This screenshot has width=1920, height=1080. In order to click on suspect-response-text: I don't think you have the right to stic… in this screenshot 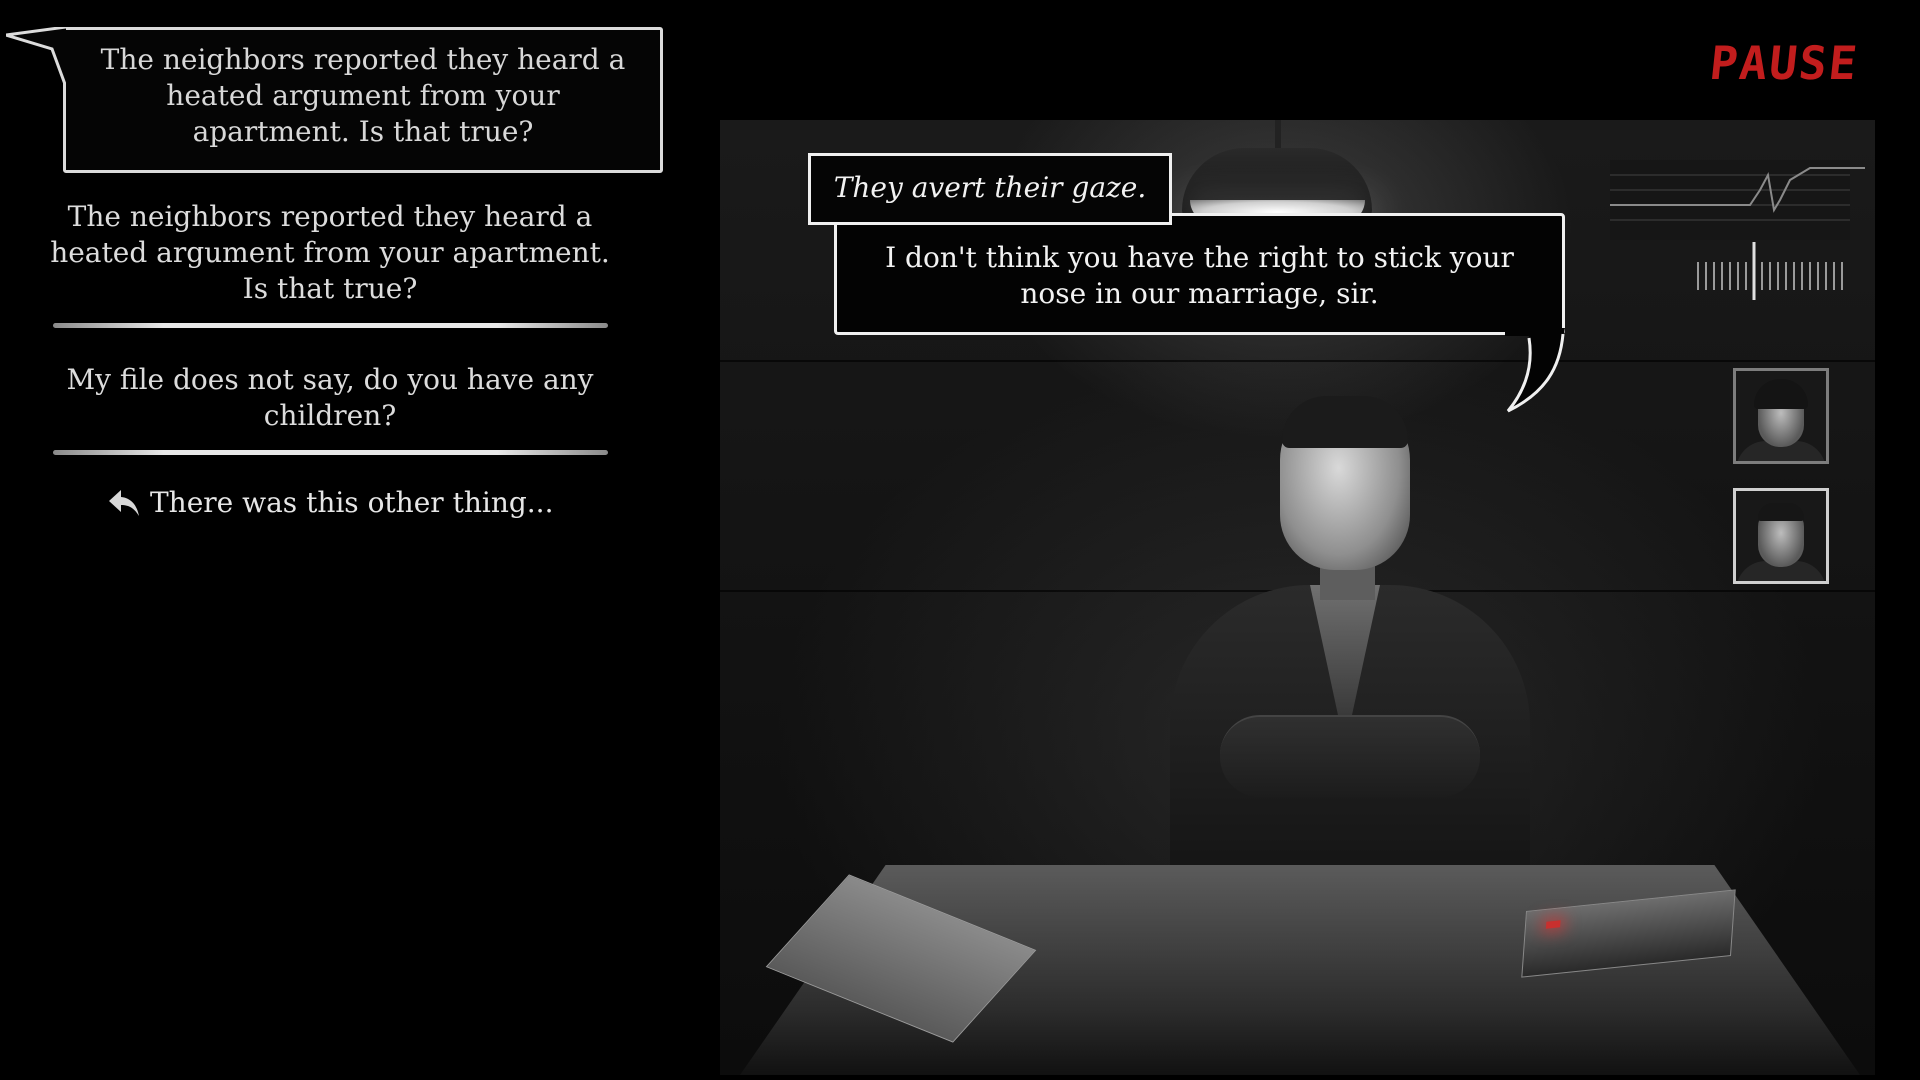, I will do `click(1199, 275)`.